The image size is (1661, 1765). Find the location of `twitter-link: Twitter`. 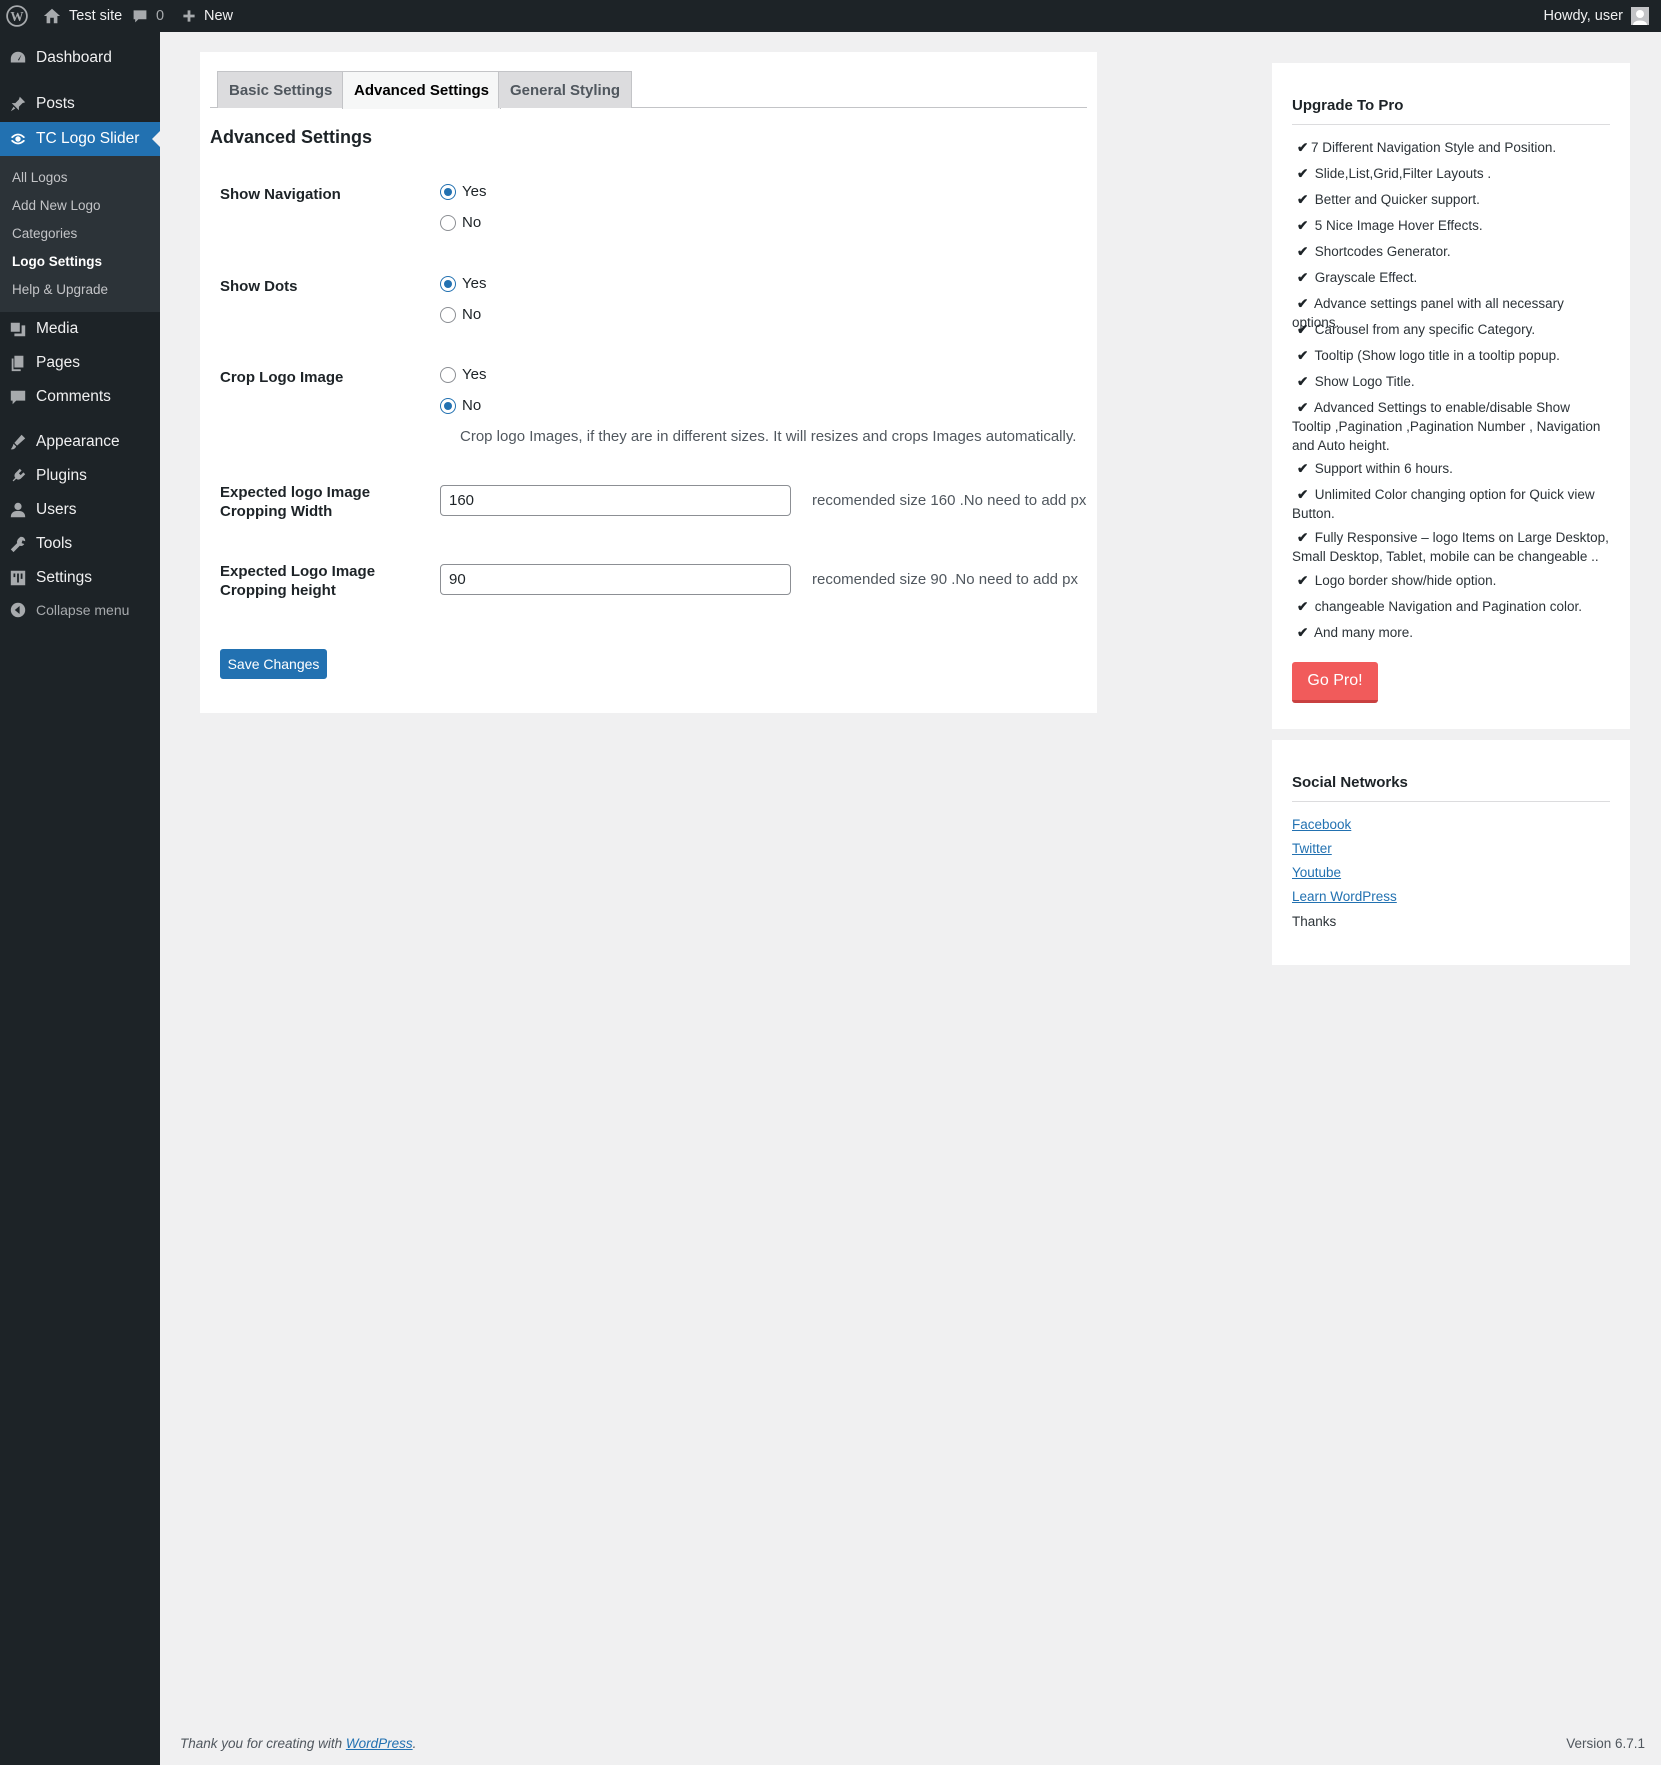

twitter-link: Twitter is located at coordinates (1312, 848).